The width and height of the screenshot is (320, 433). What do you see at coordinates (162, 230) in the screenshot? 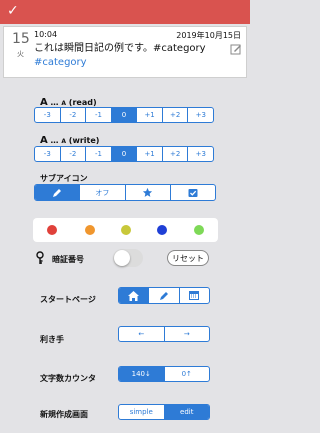
I see `color-dot-blue` at bounding box center [162, 230].